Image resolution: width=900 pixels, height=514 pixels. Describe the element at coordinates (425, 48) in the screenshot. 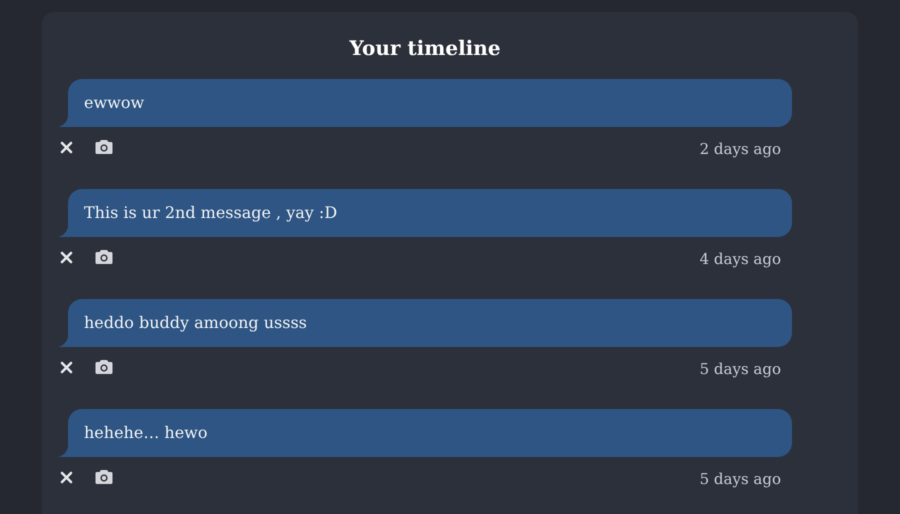

I see `timeline-title: Your timeline` at that location.